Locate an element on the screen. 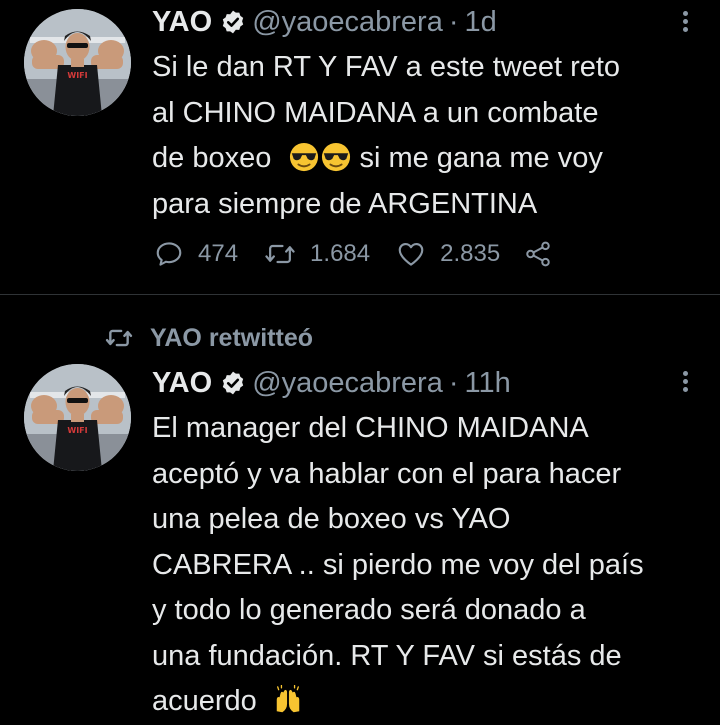 This screenshot has height=725, width=720. reply-icon is located at coordinates (169, 254).